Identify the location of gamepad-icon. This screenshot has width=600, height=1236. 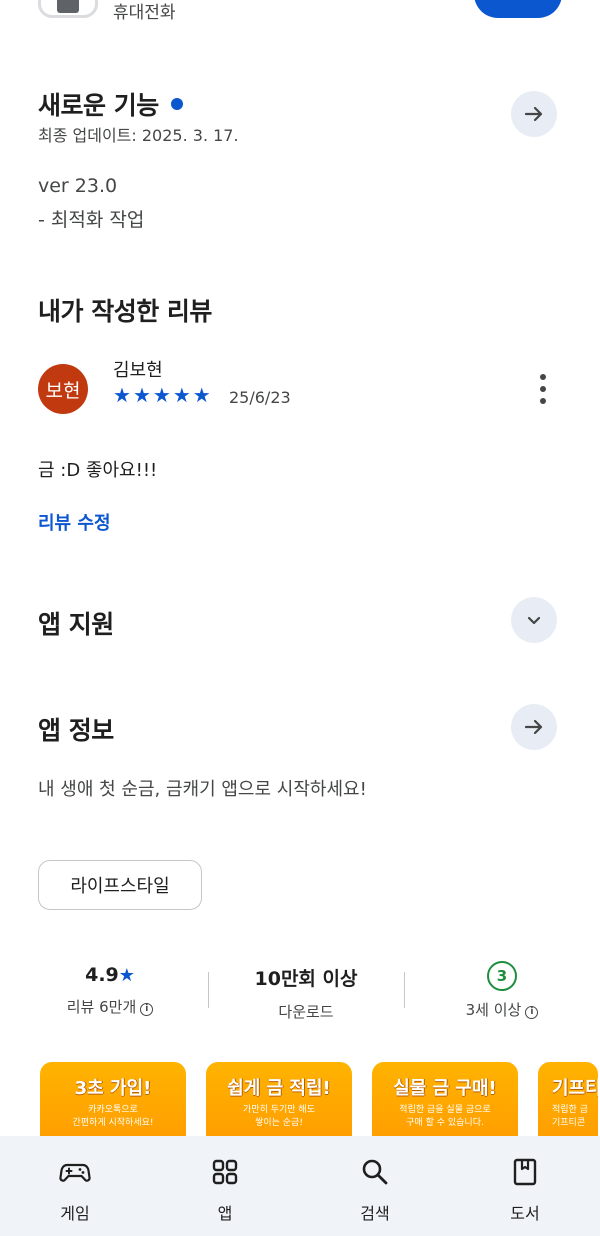
(75, 1172).